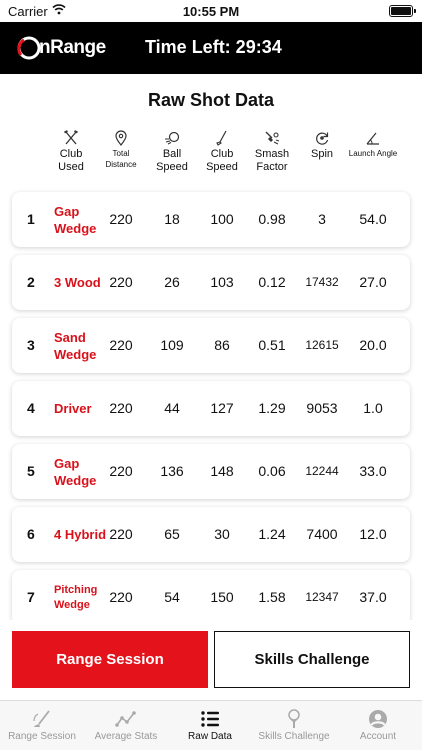 This screenshot has width=422, height=750. What do you see at coordinates (72, 47) in the screenshot?
I see `logo-text: nRange` at bounding box center [72, 47].